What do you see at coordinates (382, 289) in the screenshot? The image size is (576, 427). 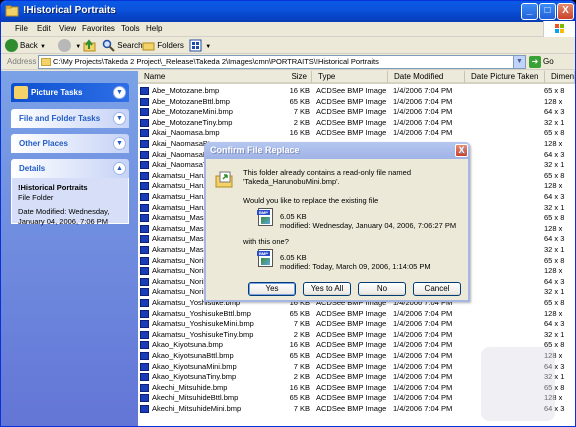 I see `no-button: No` at bounding box center [382, 289].